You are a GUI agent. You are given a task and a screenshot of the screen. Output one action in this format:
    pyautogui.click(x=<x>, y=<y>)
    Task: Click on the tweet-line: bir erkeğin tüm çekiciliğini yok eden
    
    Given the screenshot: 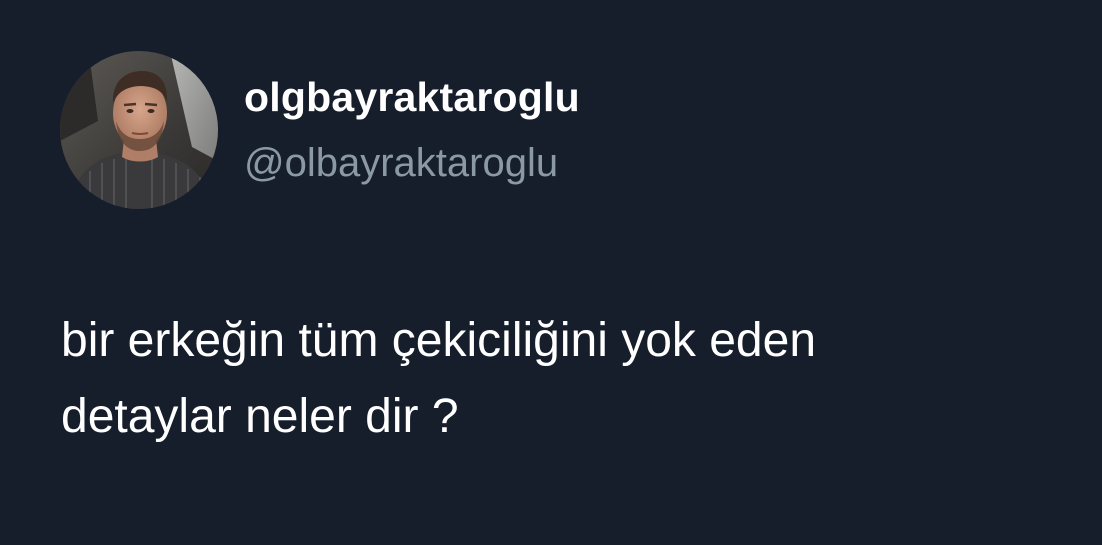 What is the action you would take?
    pyautogui.click(x=439, y=340)
    